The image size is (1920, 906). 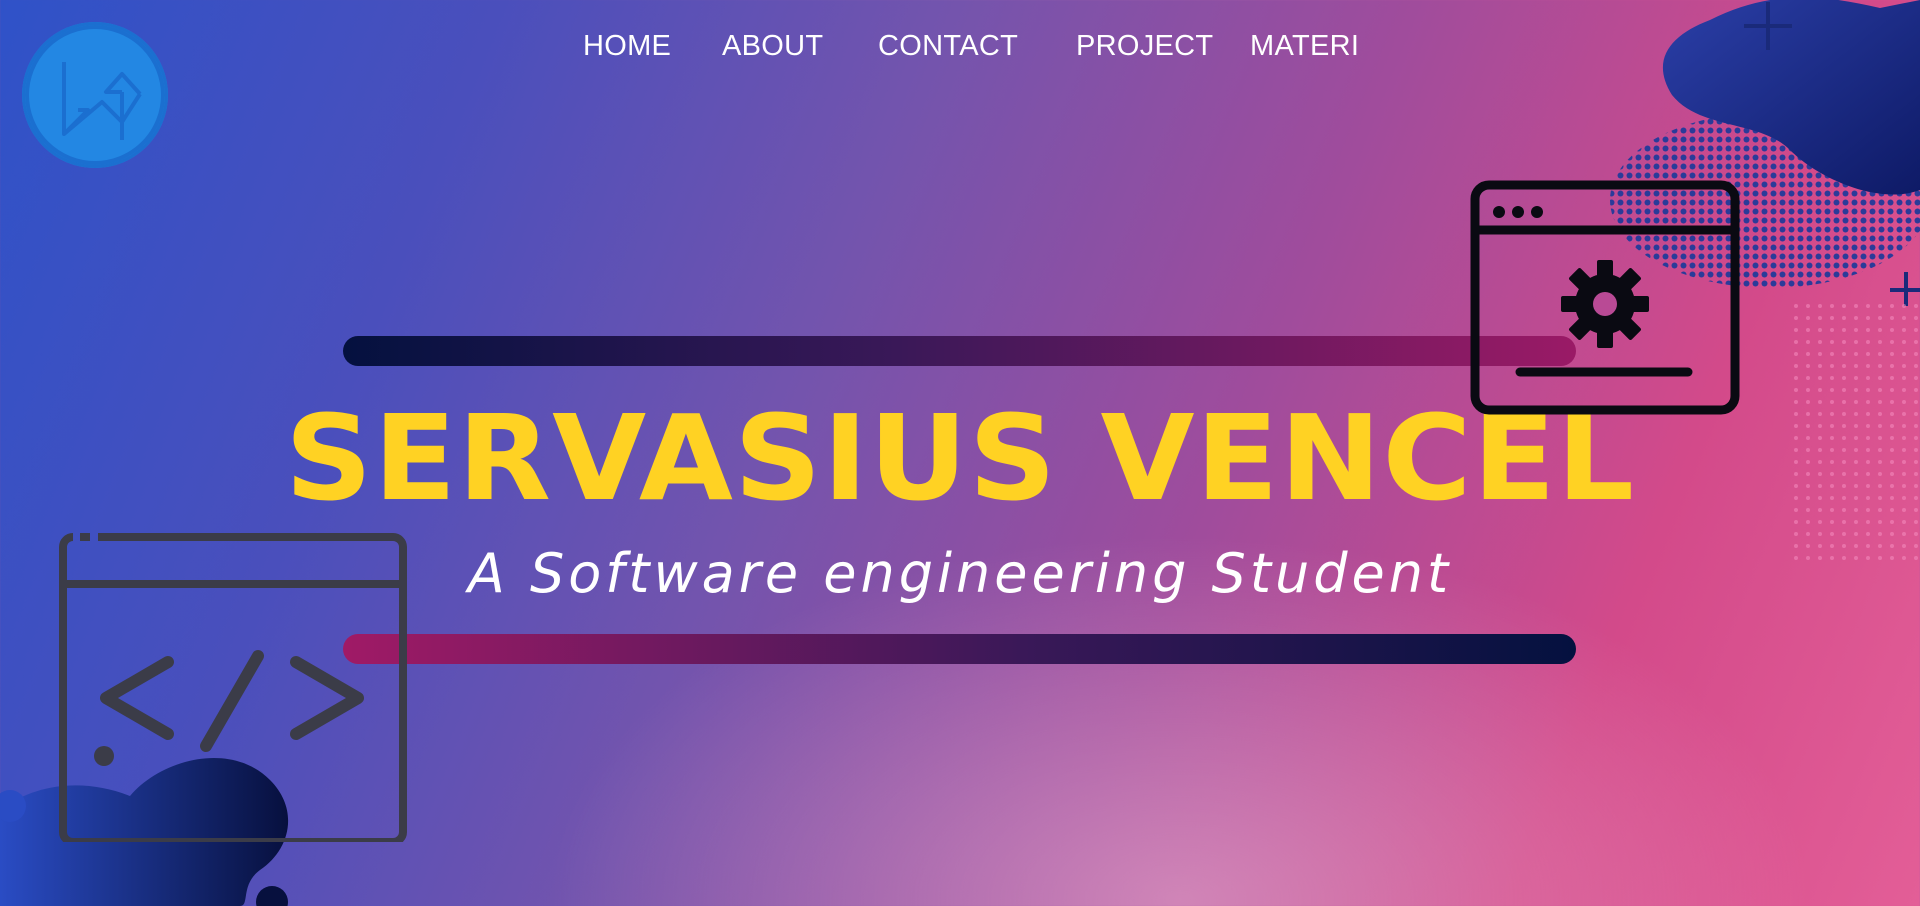 I want to click on hero-bar-top, so click(x=959, y=351).